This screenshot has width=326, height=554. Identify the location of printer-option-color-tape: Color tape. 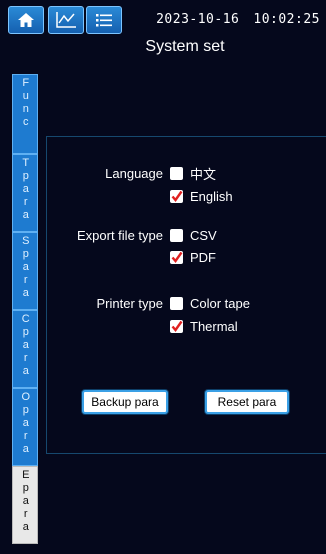
(210, 303).